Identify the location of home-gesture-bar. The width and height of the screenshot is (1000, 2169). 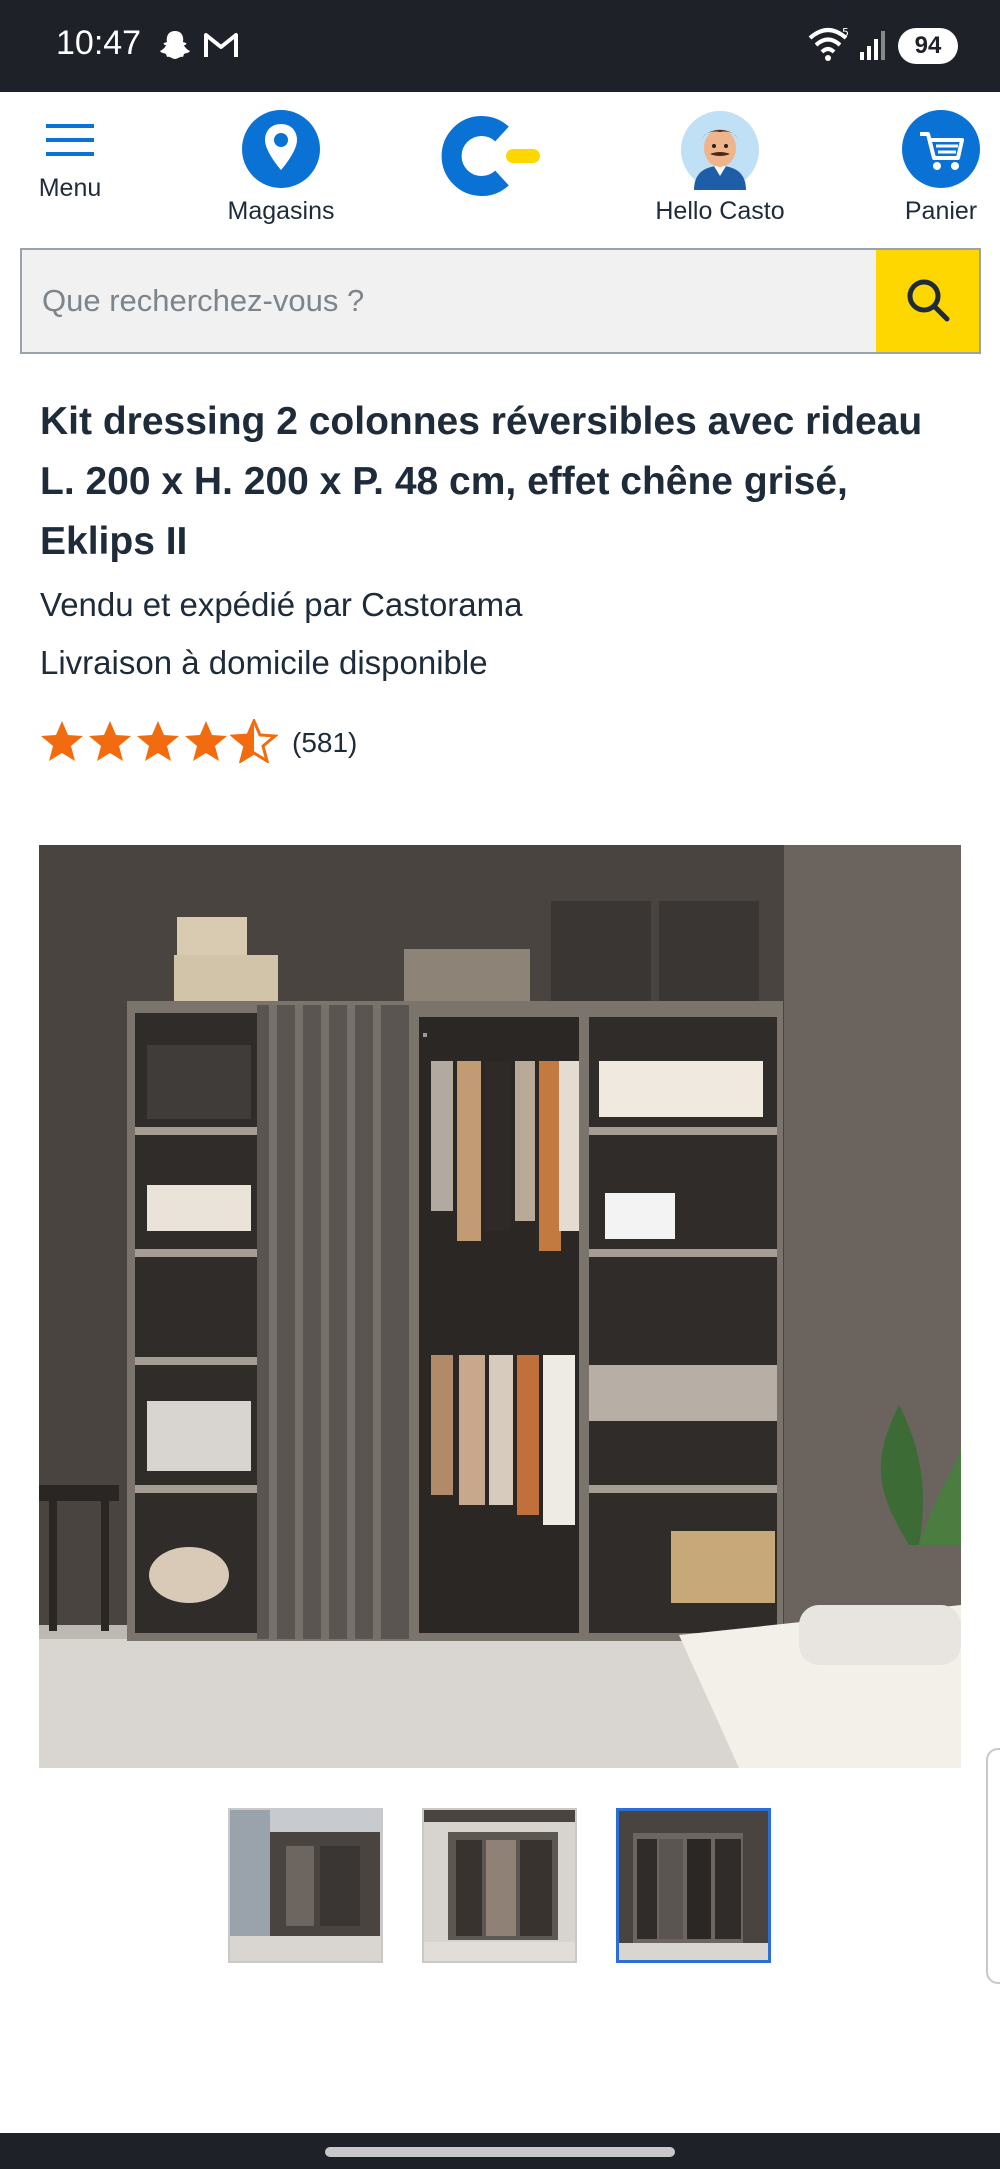
(500, 2152).